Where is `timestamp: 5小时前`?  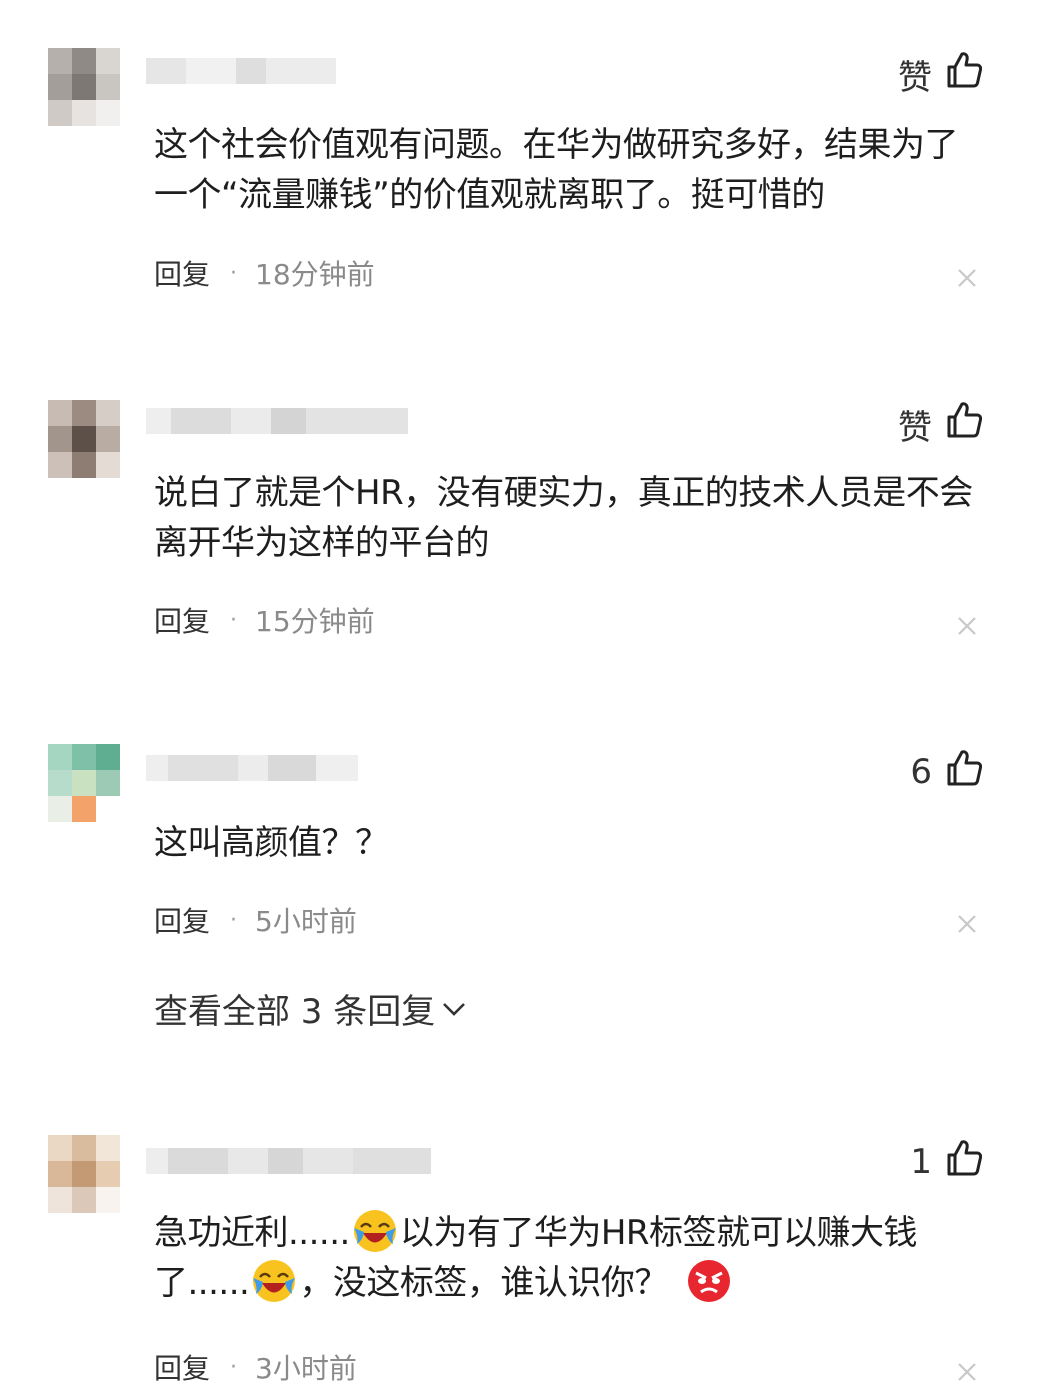 timestamp: 5小时前 is located at coordinates (306, 921).